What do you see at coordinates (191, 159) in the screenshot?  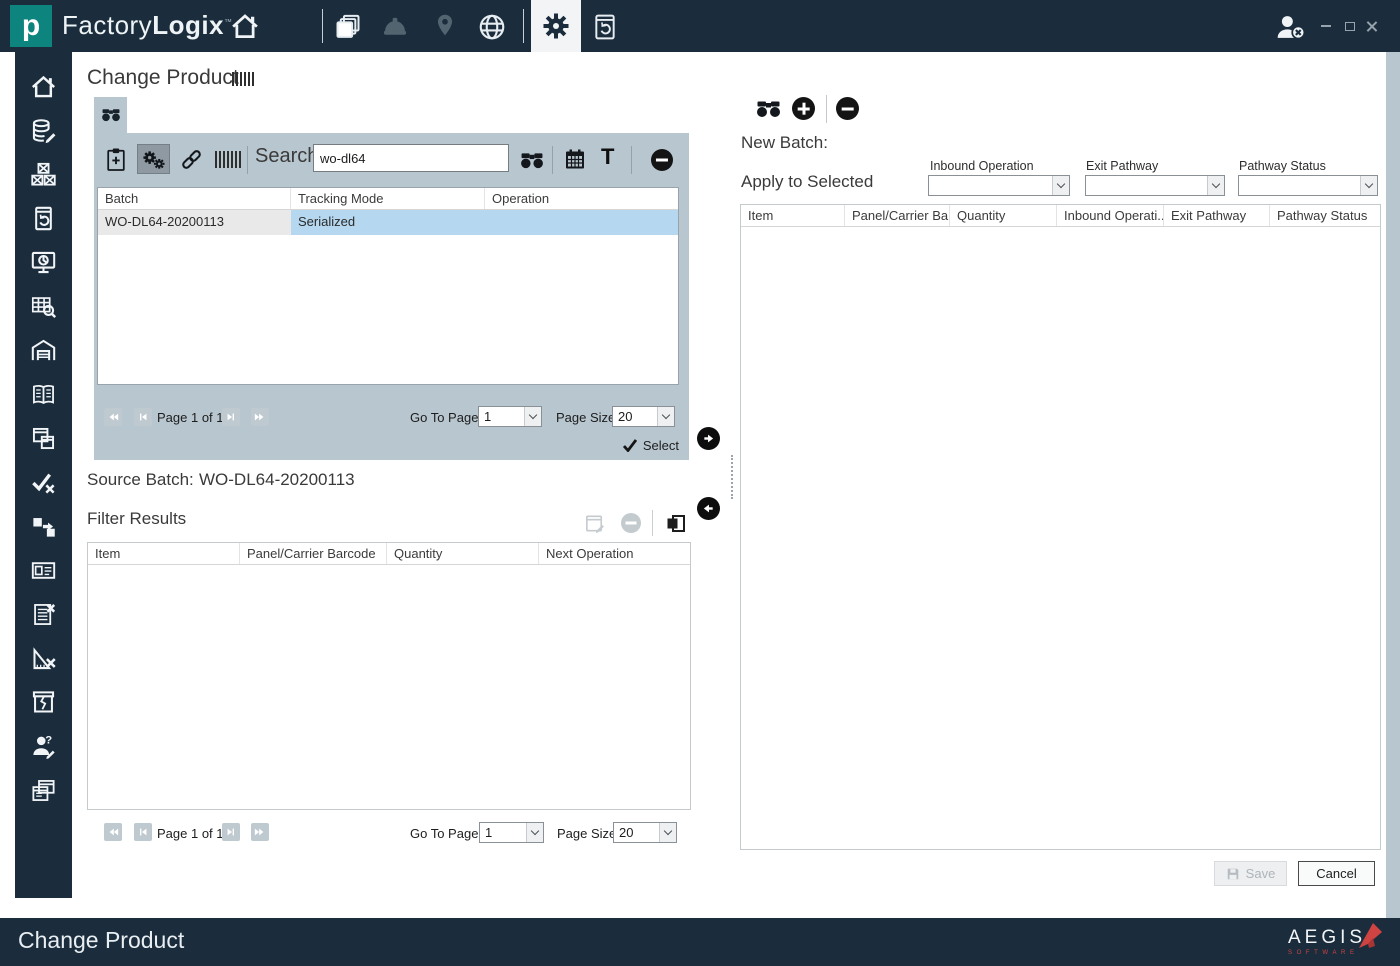 I see `link-icon` at bounding box center [191, 159].